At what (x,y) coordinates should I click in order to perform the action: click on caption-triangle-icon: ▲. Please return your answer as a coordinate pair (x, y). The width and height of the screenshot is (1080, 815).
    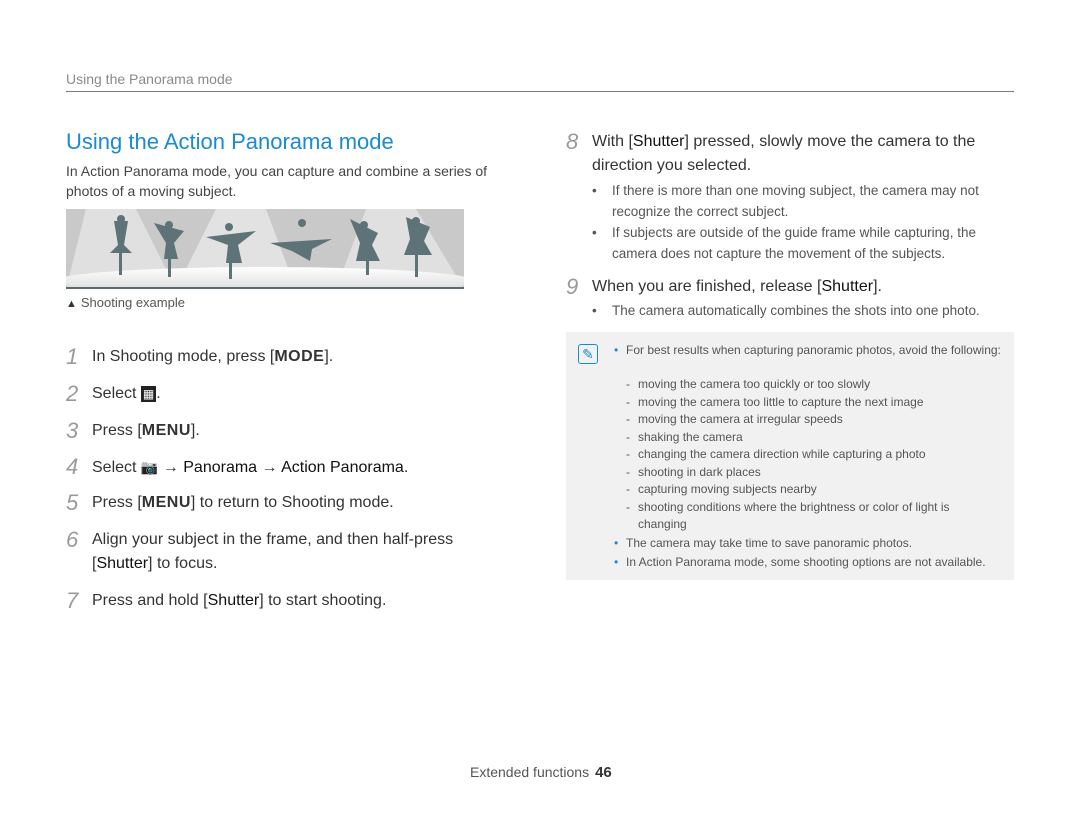
    Looking at the image, I should click on (71, 304).